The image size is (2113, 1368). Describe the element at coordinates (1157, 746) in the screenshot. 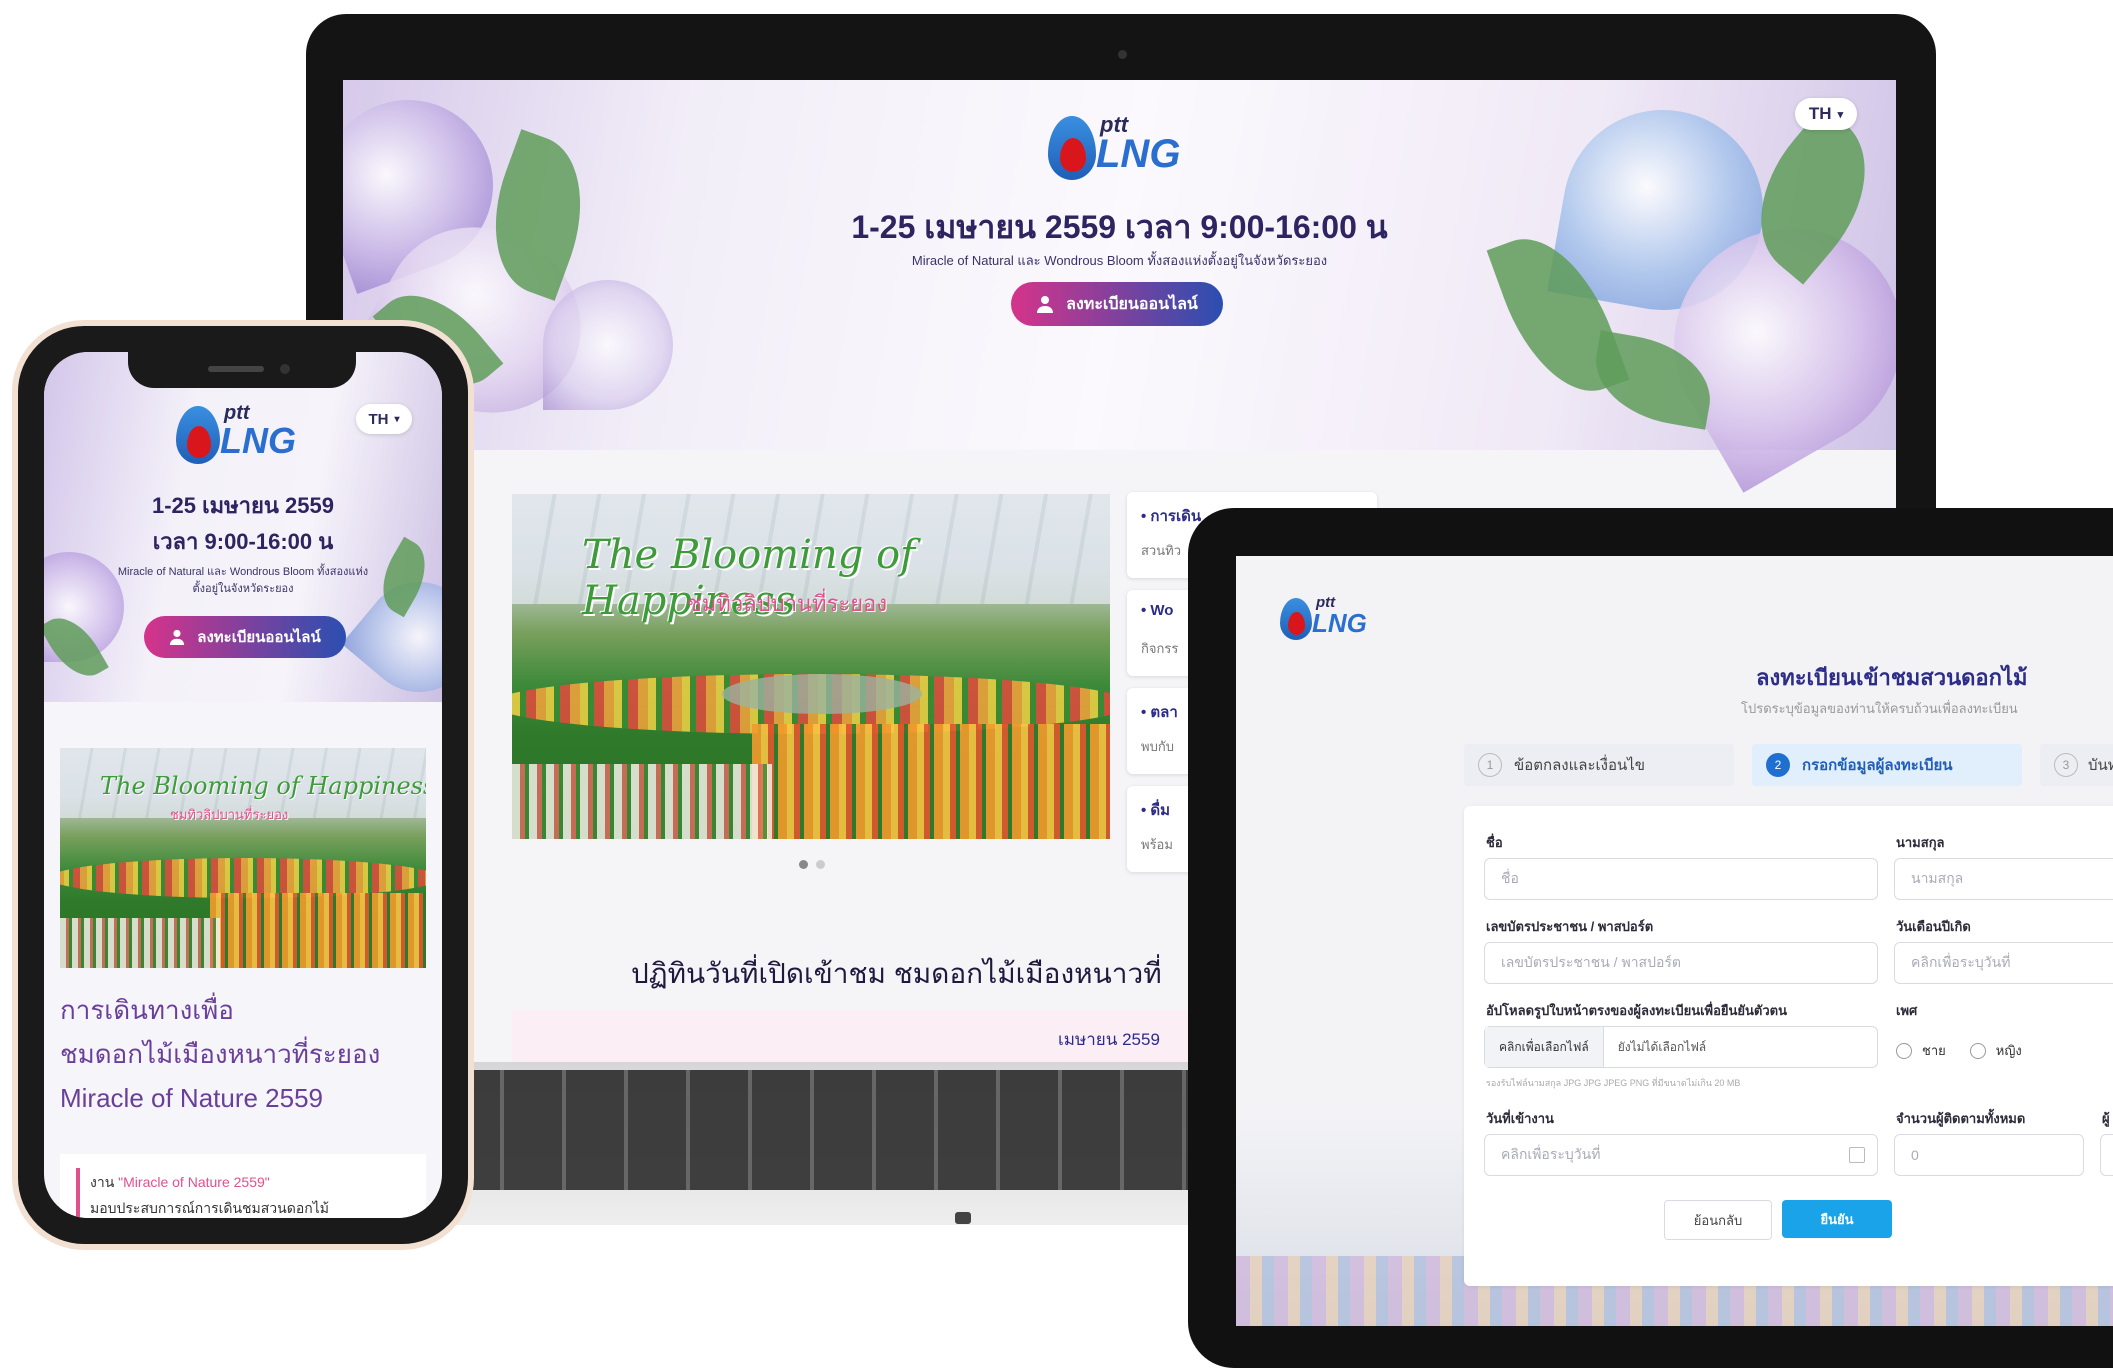

I see `info-card-text: พบกับ` at that location.